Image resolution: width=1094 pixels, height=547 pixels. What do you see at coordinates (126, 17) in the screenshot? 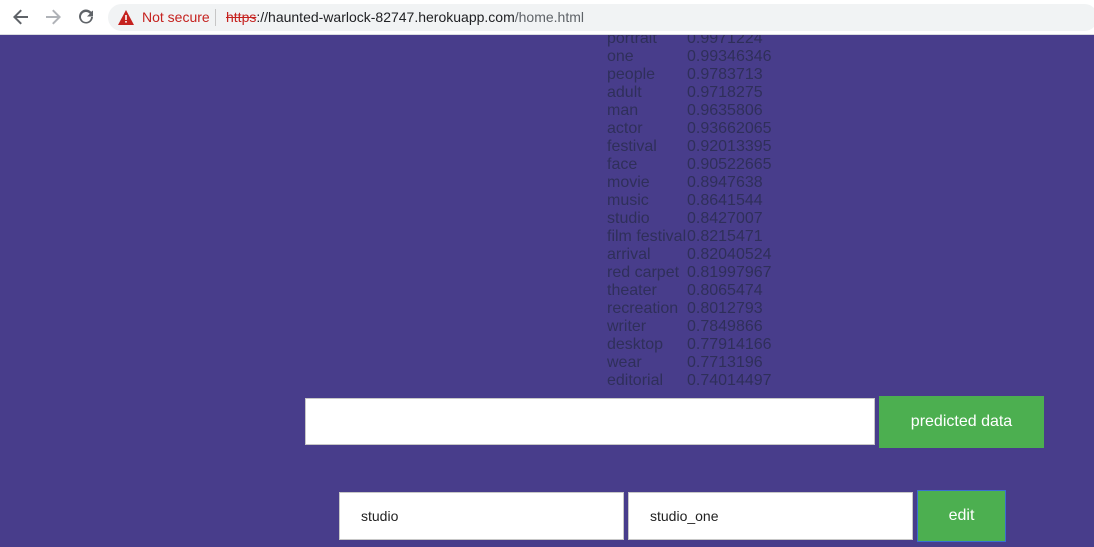
I see `warning-icon` at bounding box center [126, 17].